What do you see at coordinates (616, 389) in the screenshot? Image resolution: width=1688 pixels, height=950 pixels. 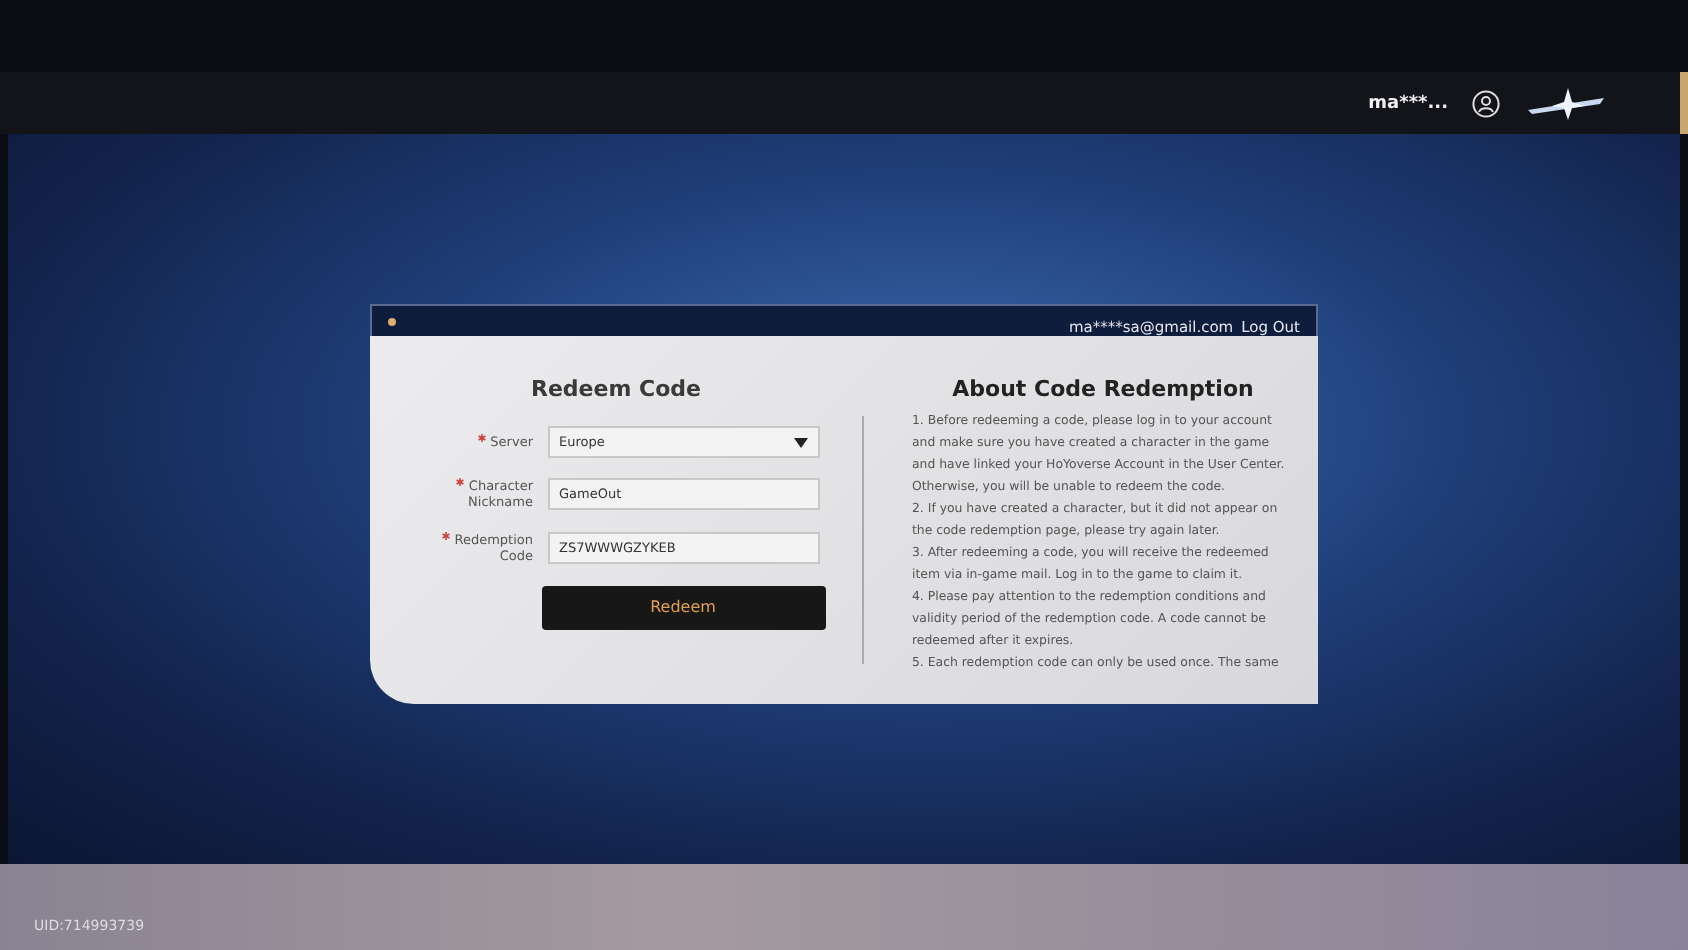 I see `form-title: Redeem Code` at bounding box center [616, 389].